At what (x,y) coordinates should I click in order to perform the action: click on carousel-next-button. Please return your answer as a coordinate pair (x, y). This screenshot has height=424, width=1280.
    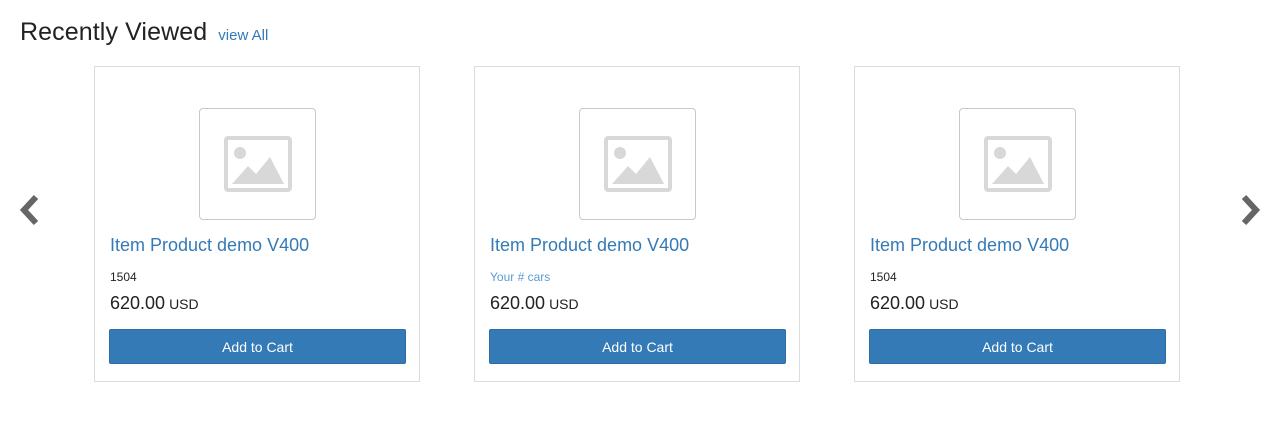
    Looking at the image, I should click on (1250, 210).